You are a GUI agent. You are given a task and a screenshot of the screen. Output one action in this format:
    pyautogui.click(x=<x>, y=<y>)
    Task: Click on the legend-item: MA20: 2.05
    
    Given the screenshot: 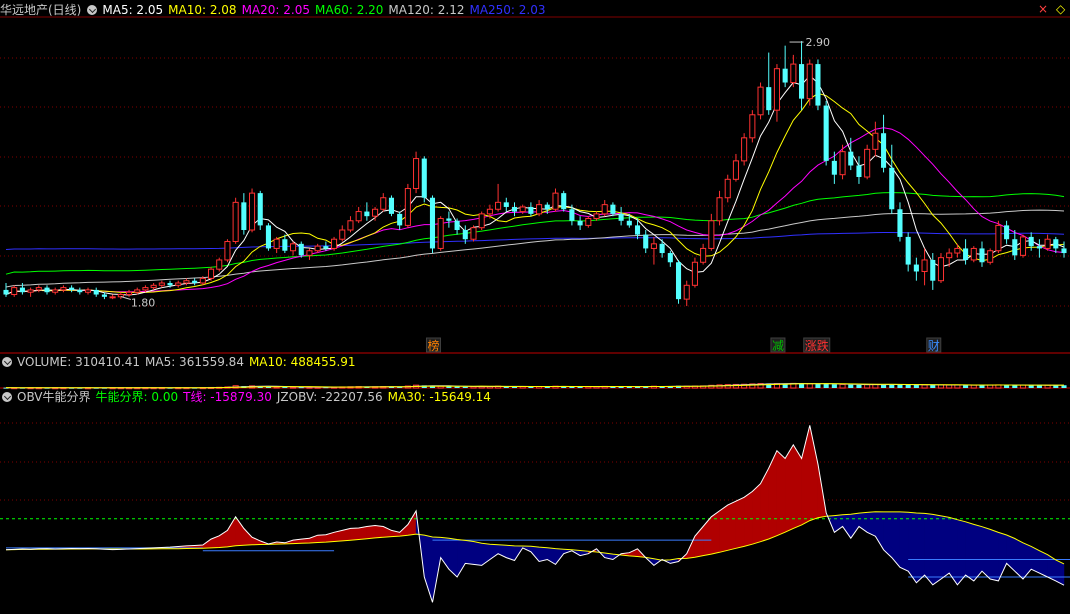 What is the action you would take?
    pyautogui.click(x=275, y=10)
    